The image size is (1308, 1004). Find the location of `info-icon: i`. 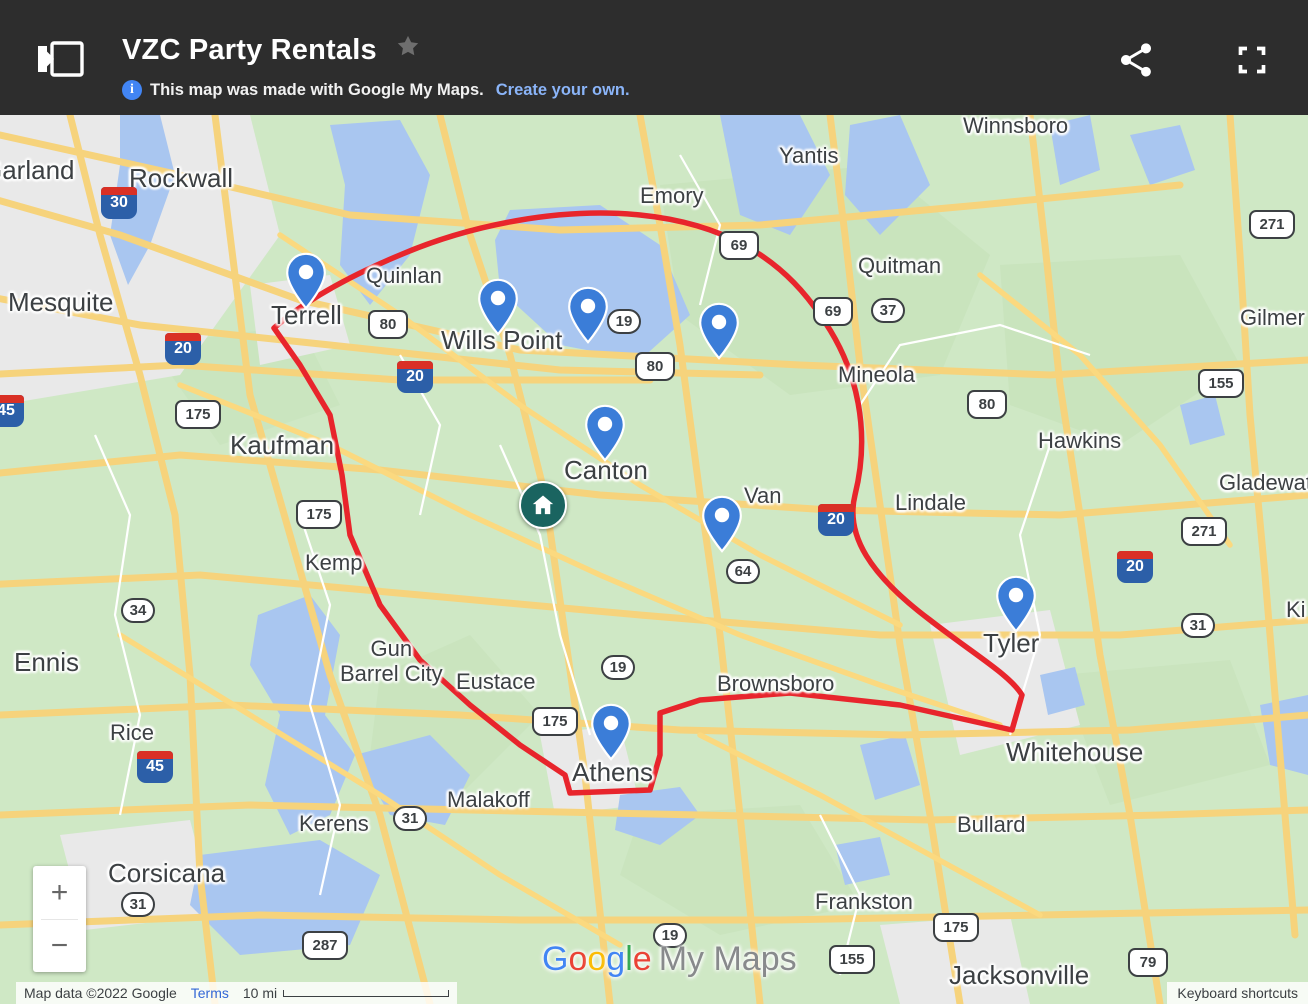

info-icon: i is located at coordinates (132, 90).